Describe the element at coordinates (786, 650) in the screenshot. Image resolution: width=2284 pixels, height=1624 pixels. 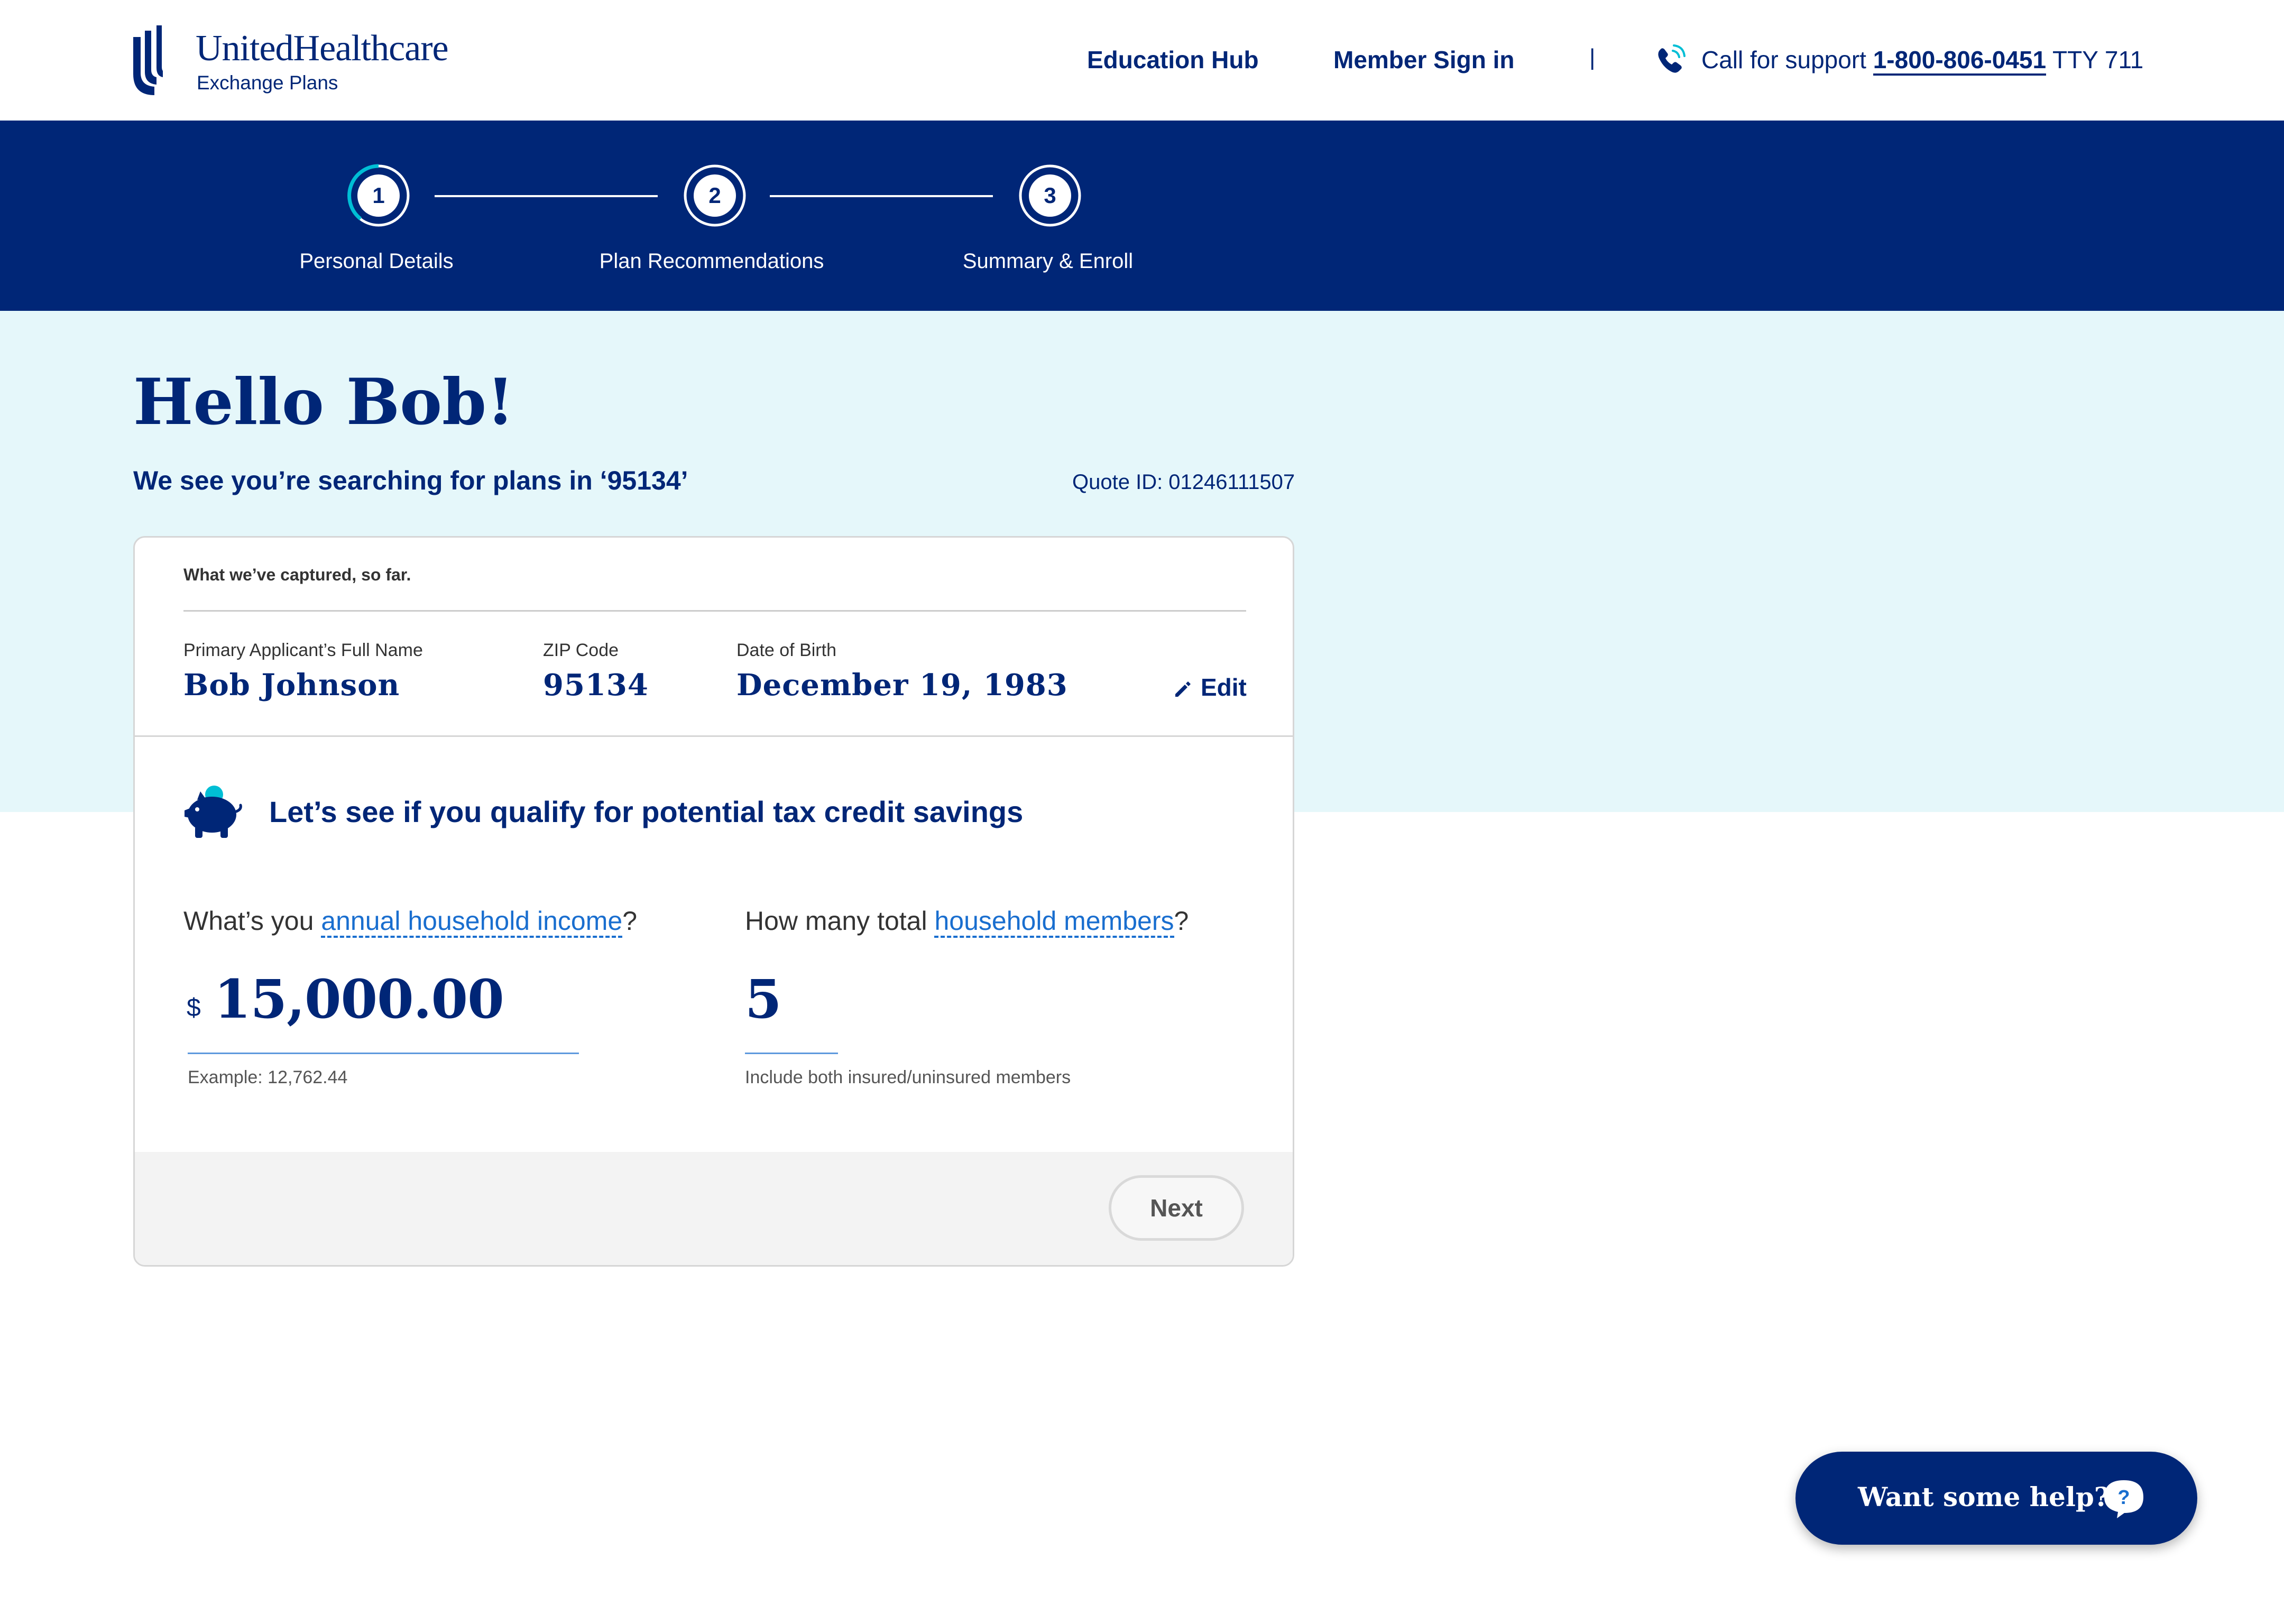
I see `dob-label: Date of Birth` at that location.